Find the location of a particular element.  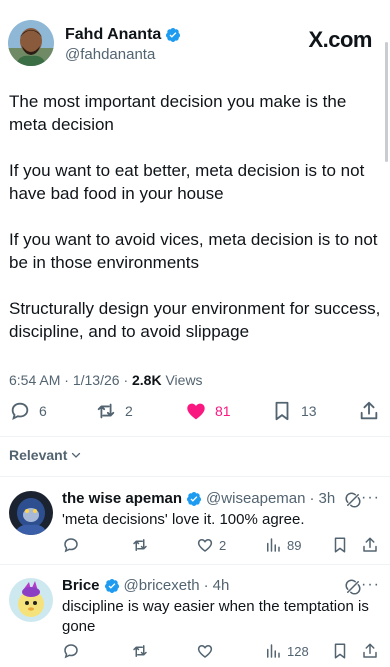

tweet-actions: 6 2 81 13 is located at coordinates (195, 415).